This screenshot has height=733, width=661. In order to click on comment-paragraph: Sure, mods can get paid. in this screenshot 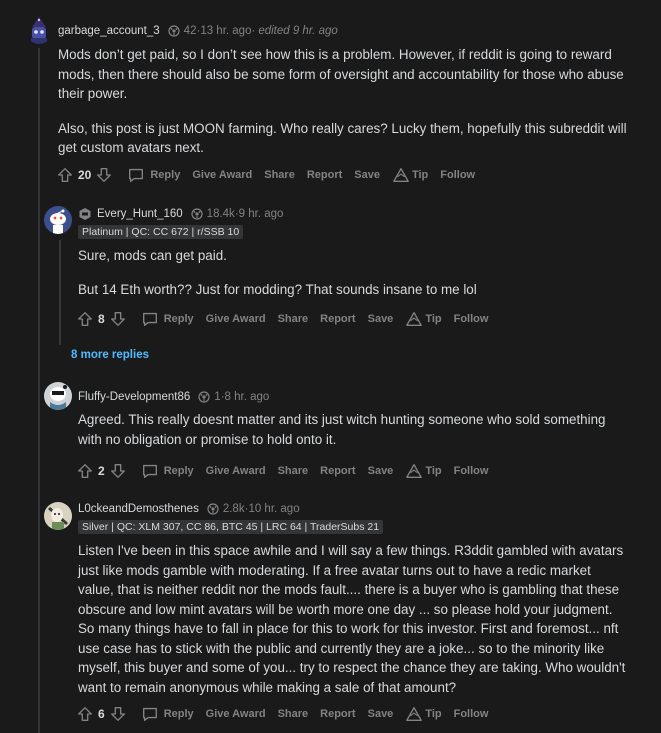, I will do `click(152, 255)`.